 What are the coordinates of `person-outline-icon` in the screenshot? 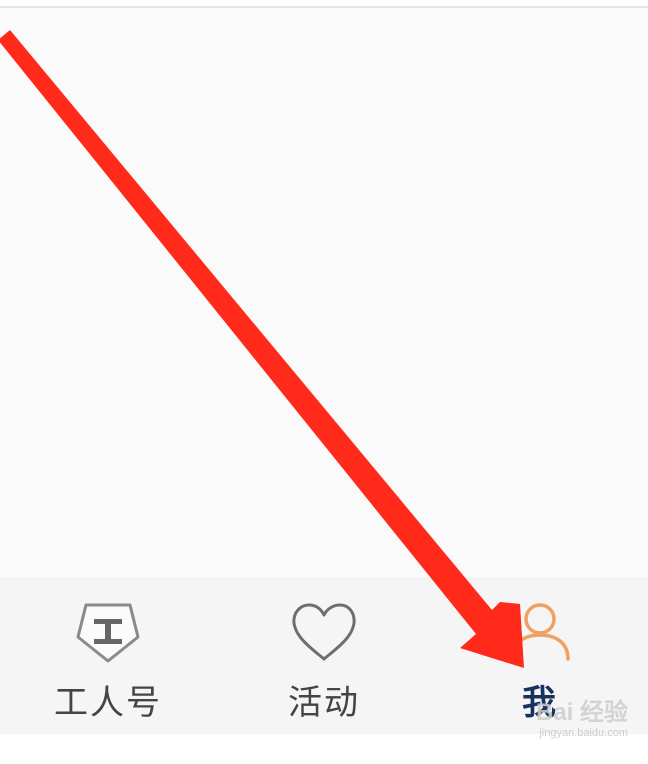 It's located at (540, 632).